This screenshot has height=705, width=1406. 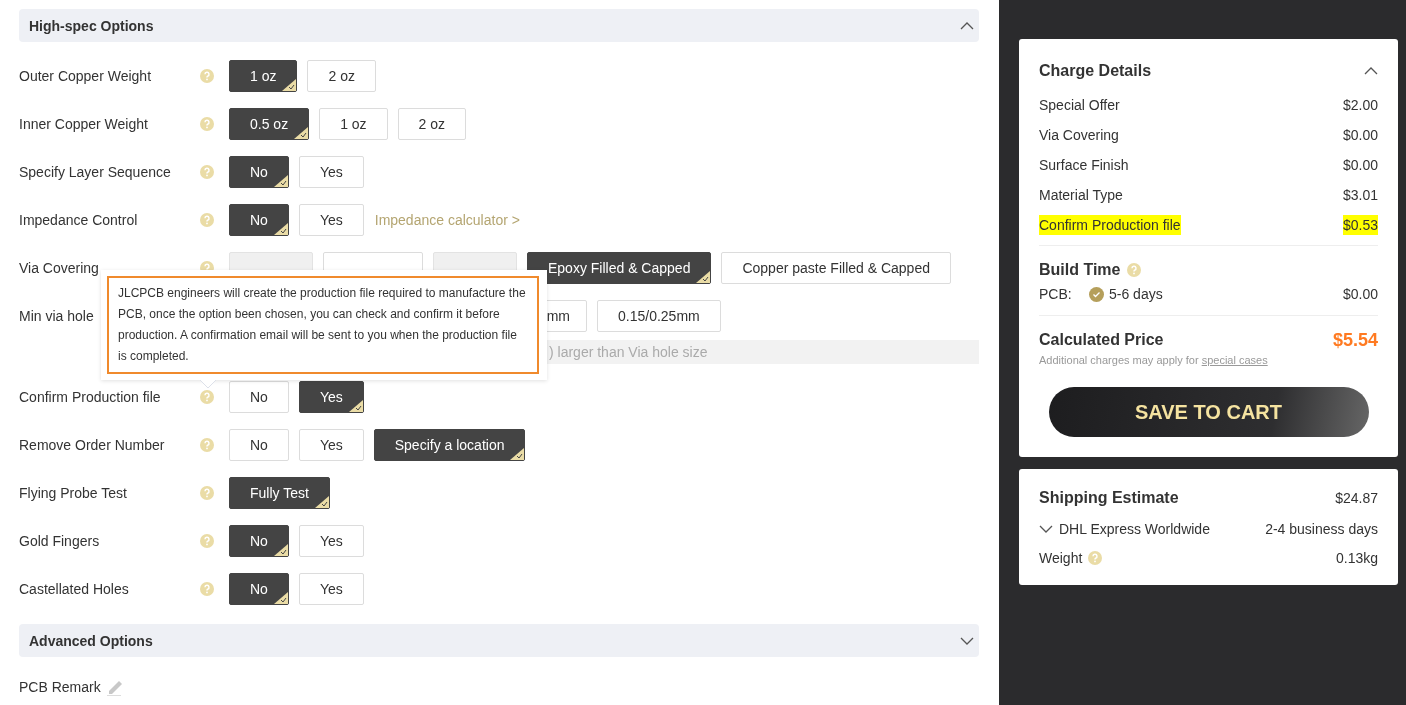 I want to click on option-label: Outer Copper Weight, so click(x=85, y=76).